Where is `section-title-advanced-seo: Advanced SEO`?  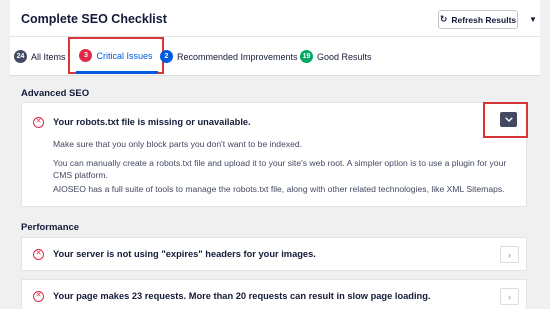 section-title-advanced-seo: Advanced SEO is located at coordinates (55, 93).